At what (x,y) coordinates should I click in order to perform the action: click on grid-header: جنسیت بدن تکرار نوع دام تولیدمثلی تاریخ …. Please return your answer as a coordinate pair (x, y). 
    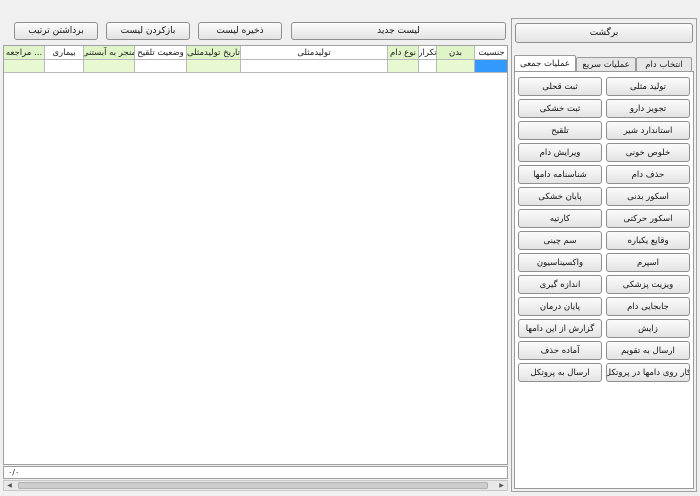
    Looking at the image, I should click on (255, 53).